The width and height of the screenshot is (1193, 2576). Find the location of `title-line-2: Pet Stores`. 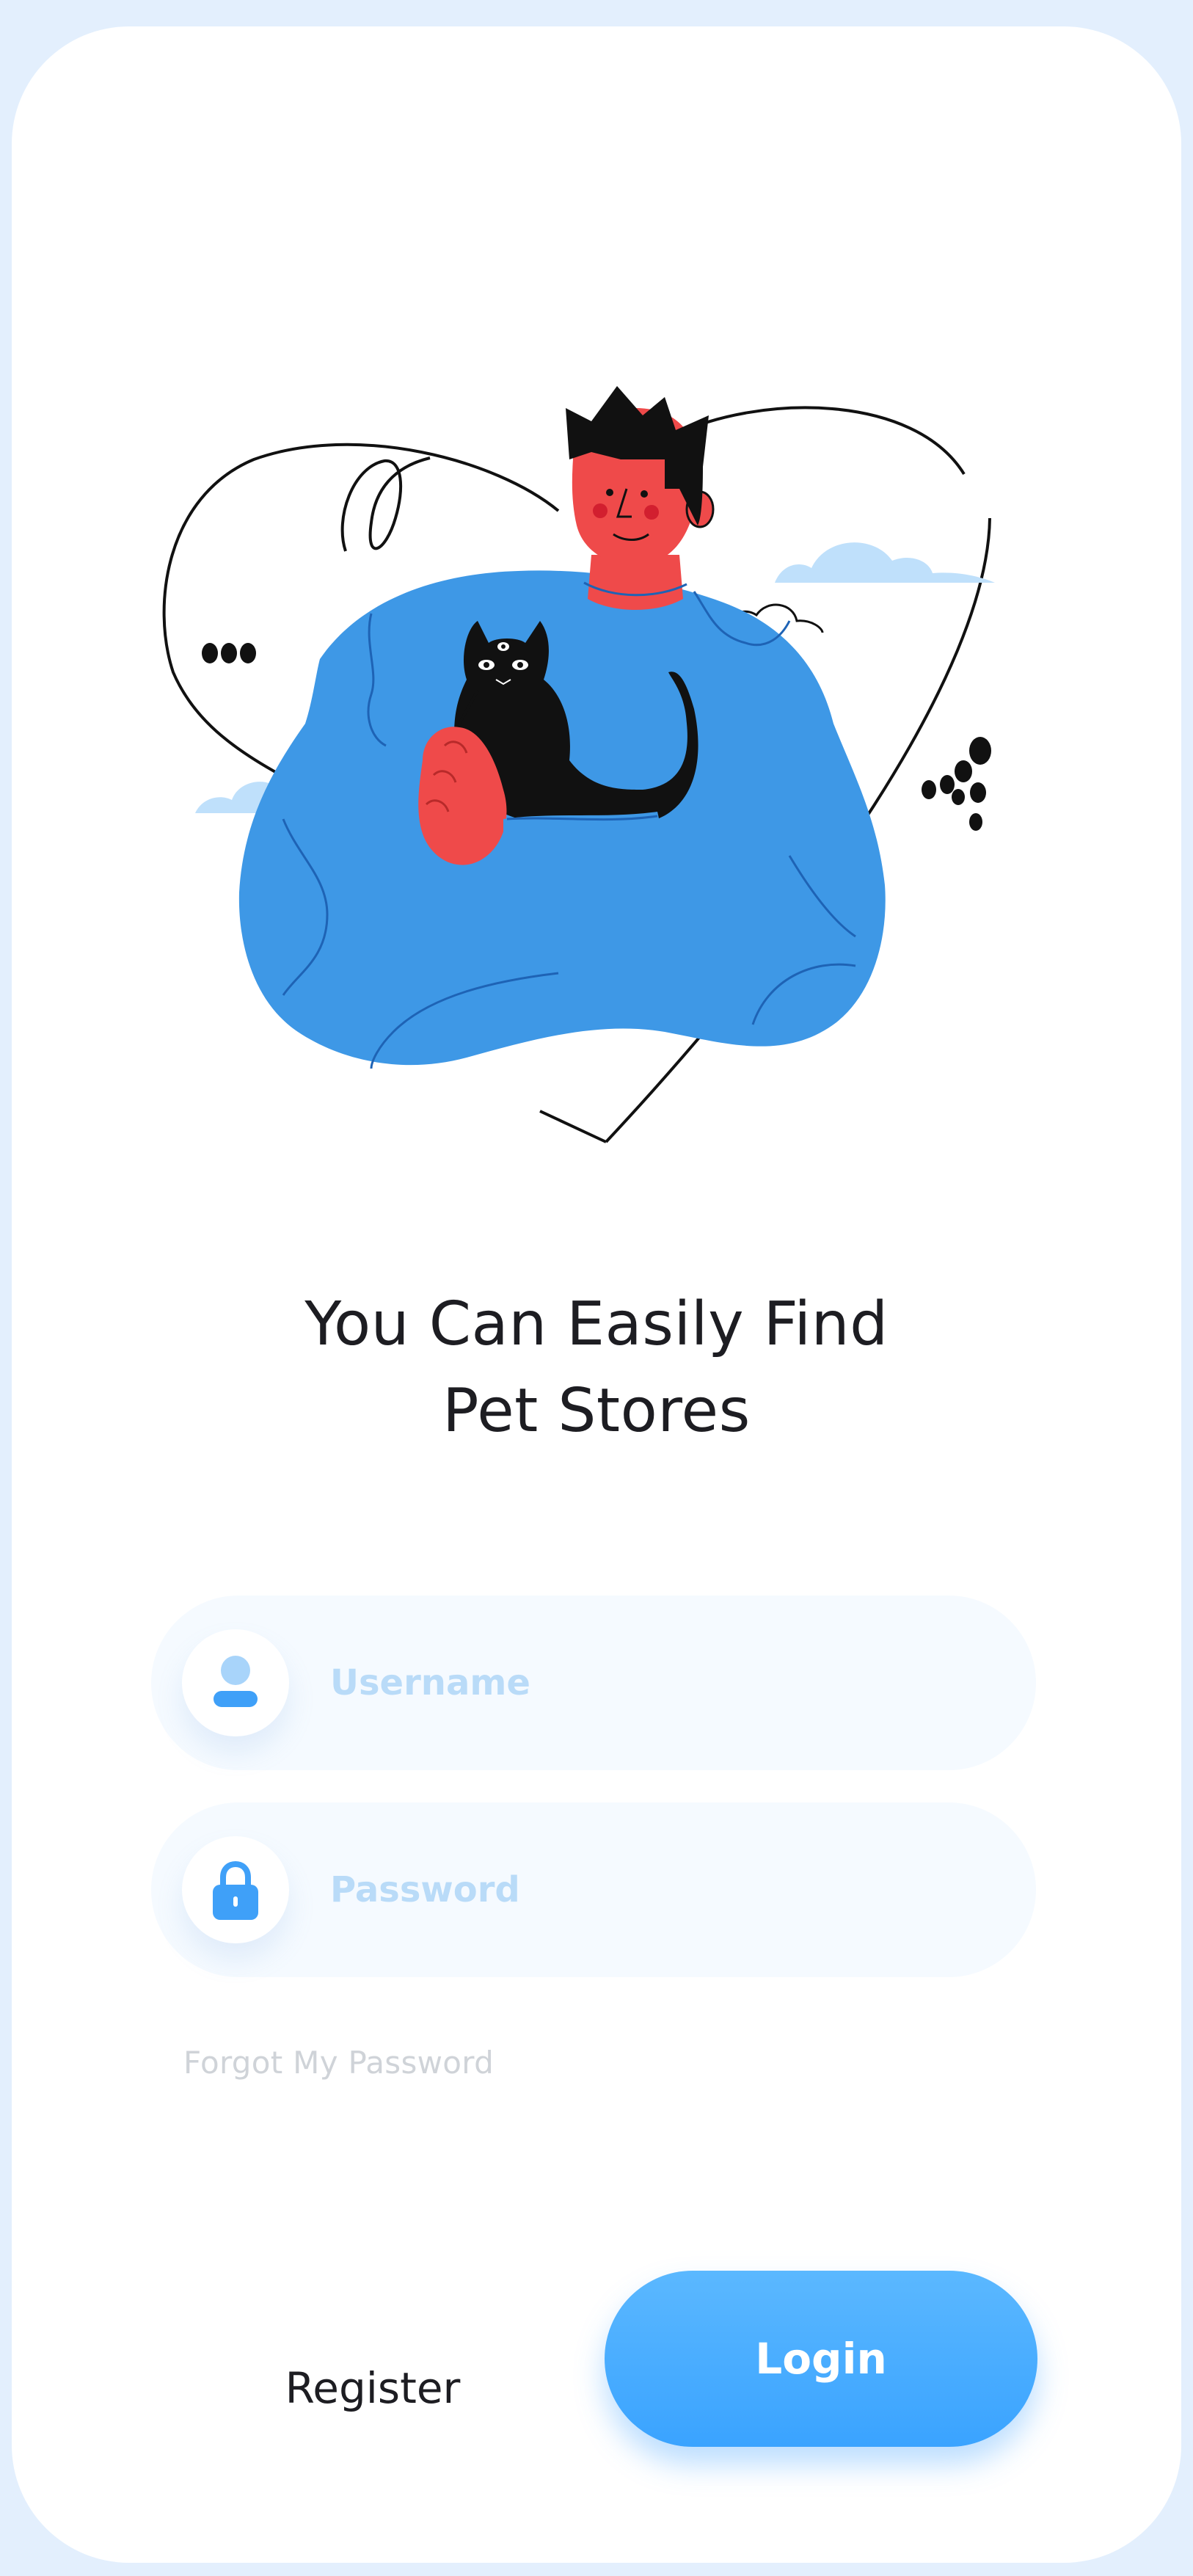

title-line-2: Pet Stores is located at coordinates (596, 1411).